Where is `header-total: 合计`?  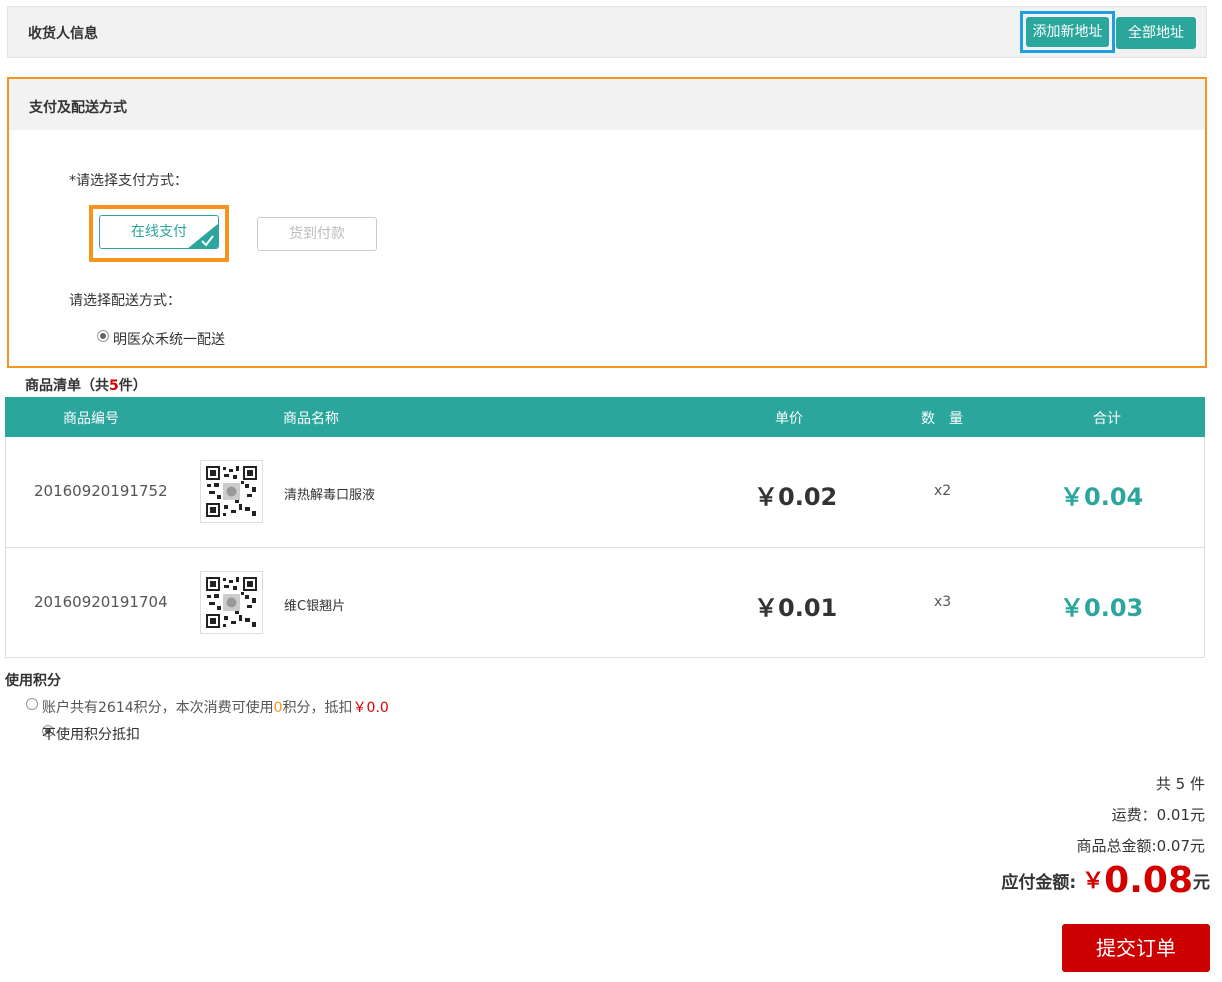 header-total: 合计 is located at coordinates (1107, 419).